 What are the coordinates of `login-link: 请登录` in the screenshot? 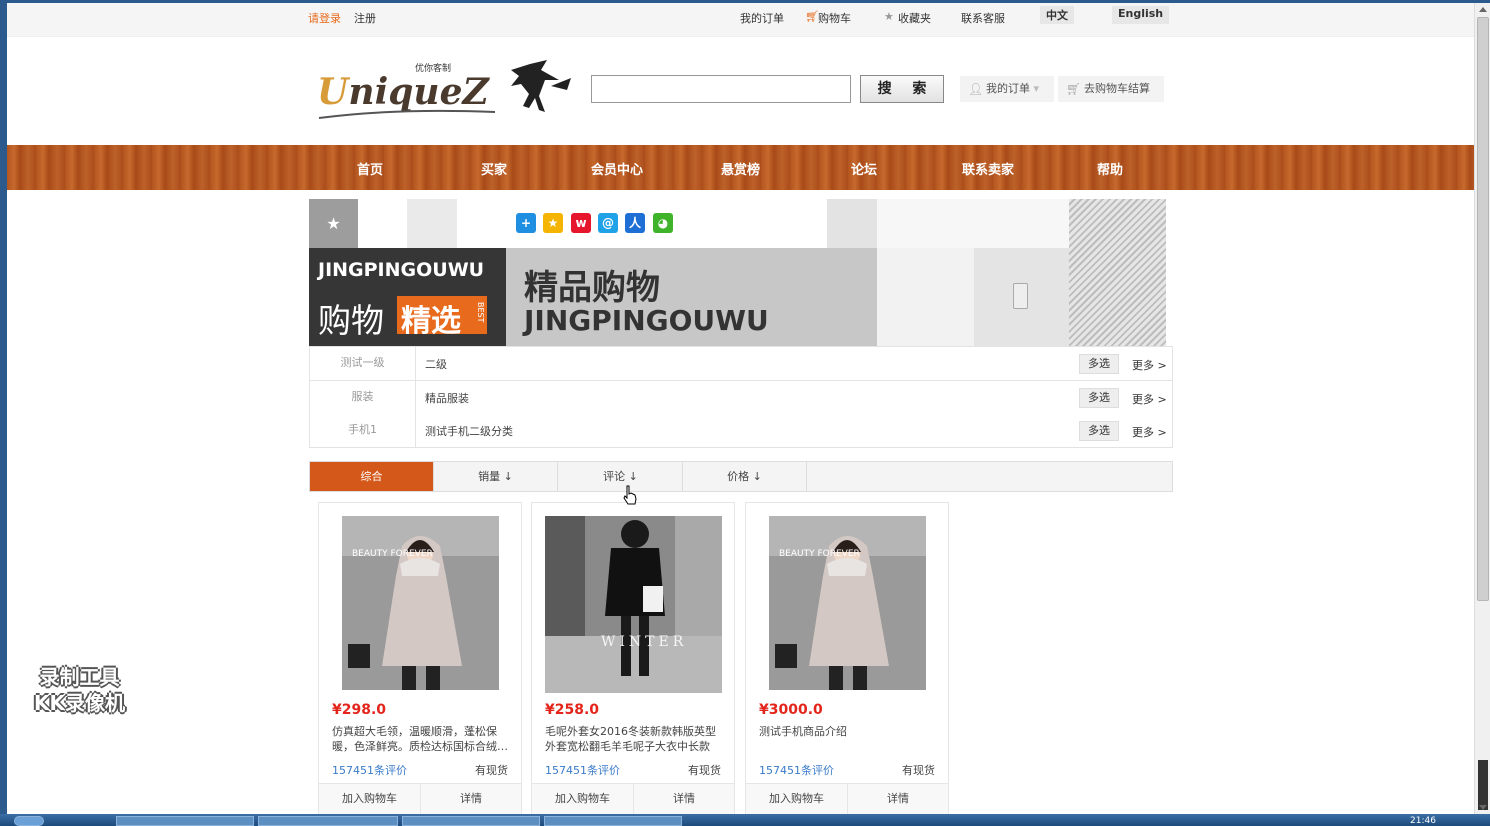 It's located at (324, 18).